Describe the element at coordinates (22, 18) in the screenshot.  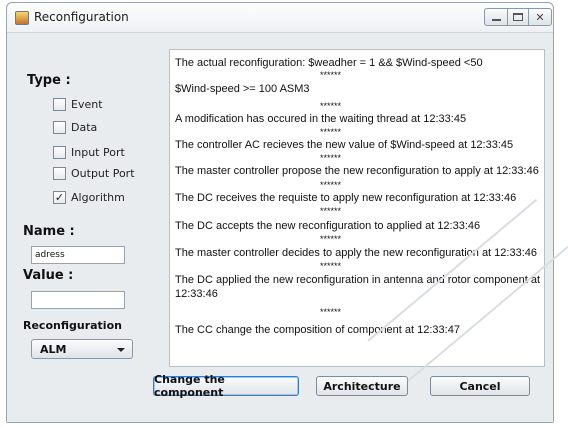
I see `java-app-icon` at that location.